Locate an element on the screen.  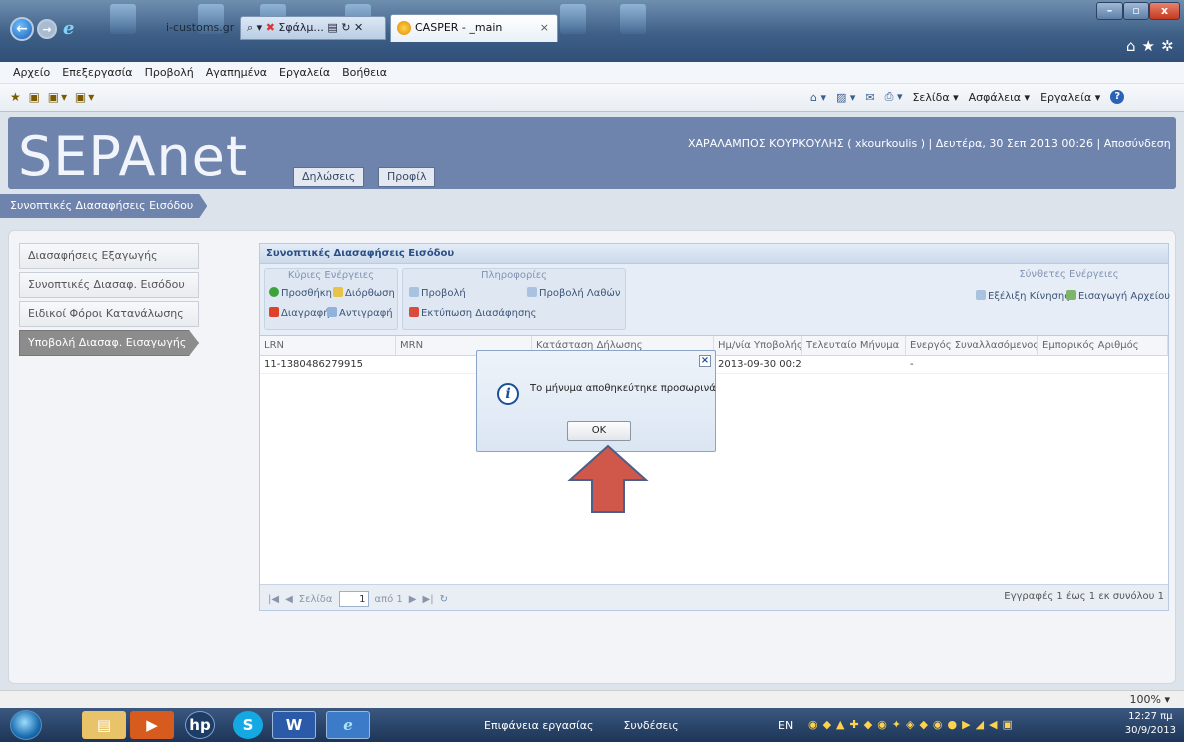
language-indicator: EN is located at coordinates (785, 725).